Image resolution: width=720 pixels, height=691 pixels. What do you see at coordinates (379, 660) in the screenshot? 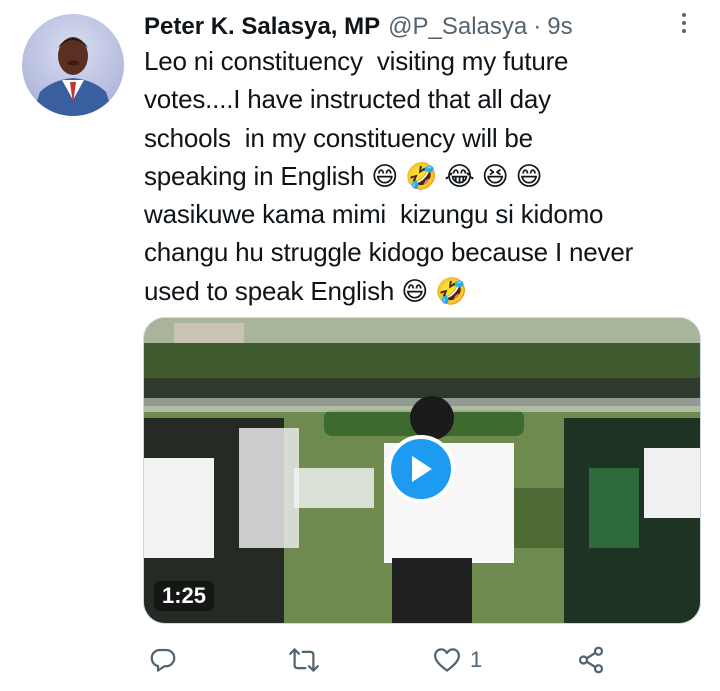
I see `tweet-actions: 1` at bounding box center [379, 660].